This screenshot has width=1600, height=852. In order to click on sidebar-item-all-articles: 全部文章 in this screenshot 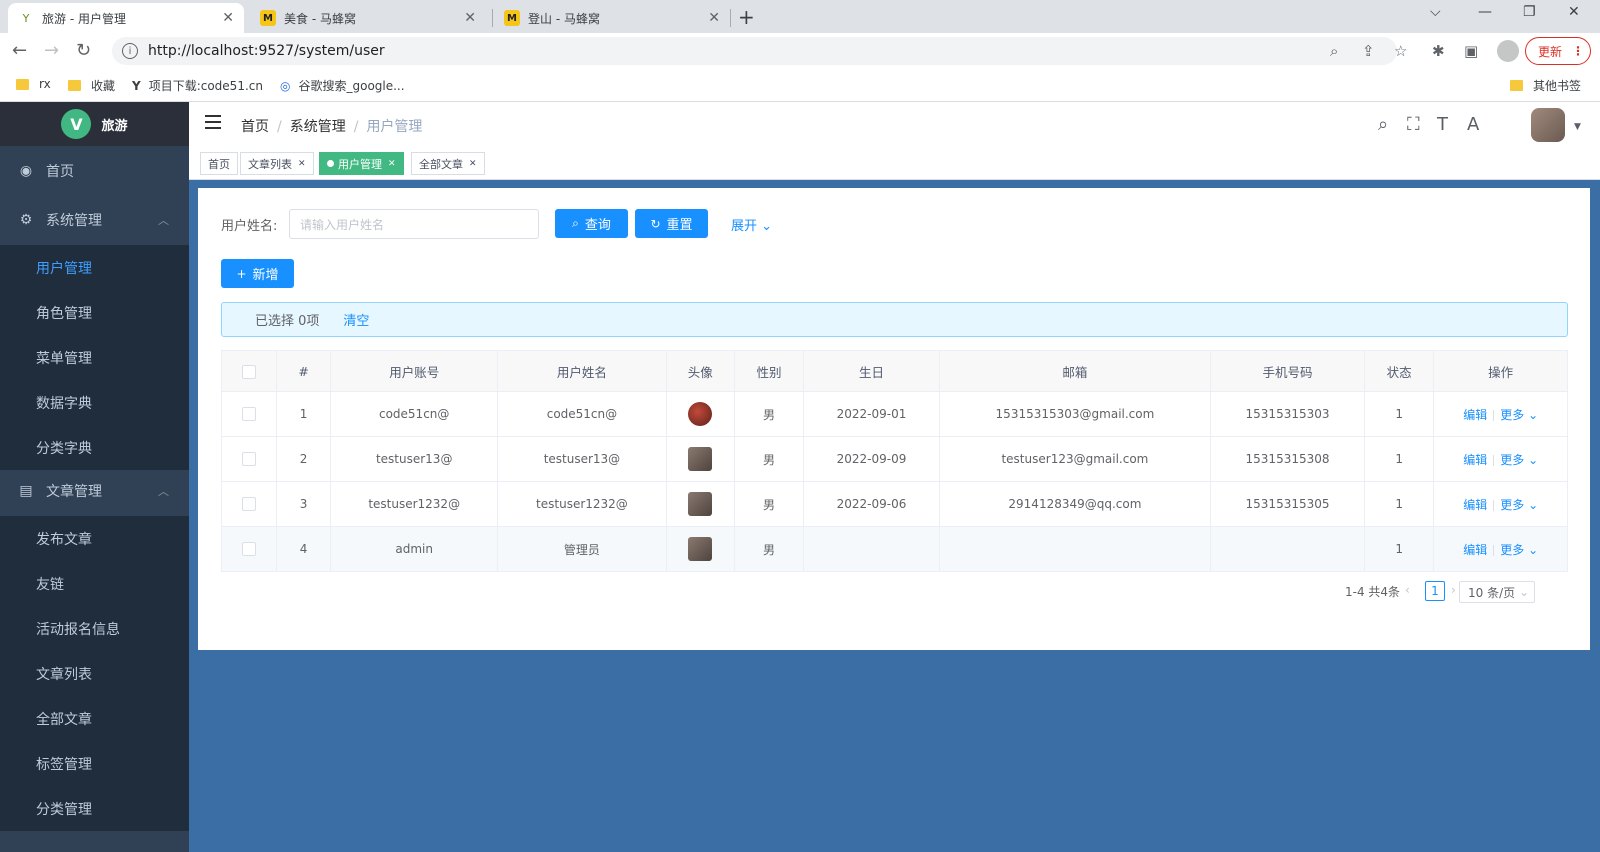, I will do `click(94, 718)`.